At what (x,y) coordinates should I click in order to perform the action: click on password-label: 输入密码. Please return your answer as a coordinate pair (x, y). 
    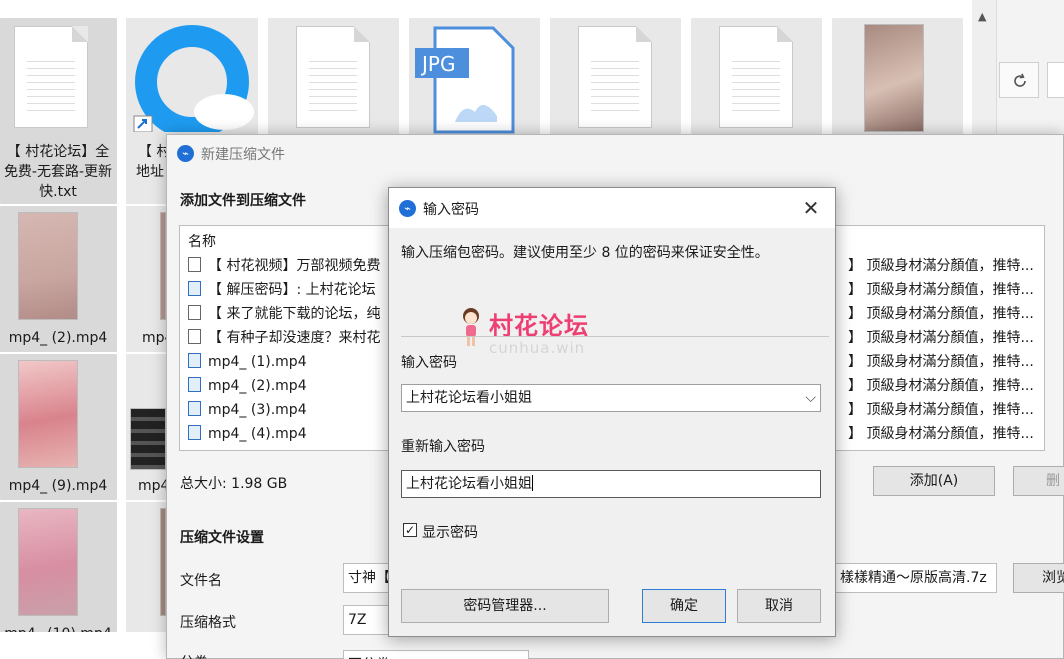
    Looking at the image, I should click on (429, 363).